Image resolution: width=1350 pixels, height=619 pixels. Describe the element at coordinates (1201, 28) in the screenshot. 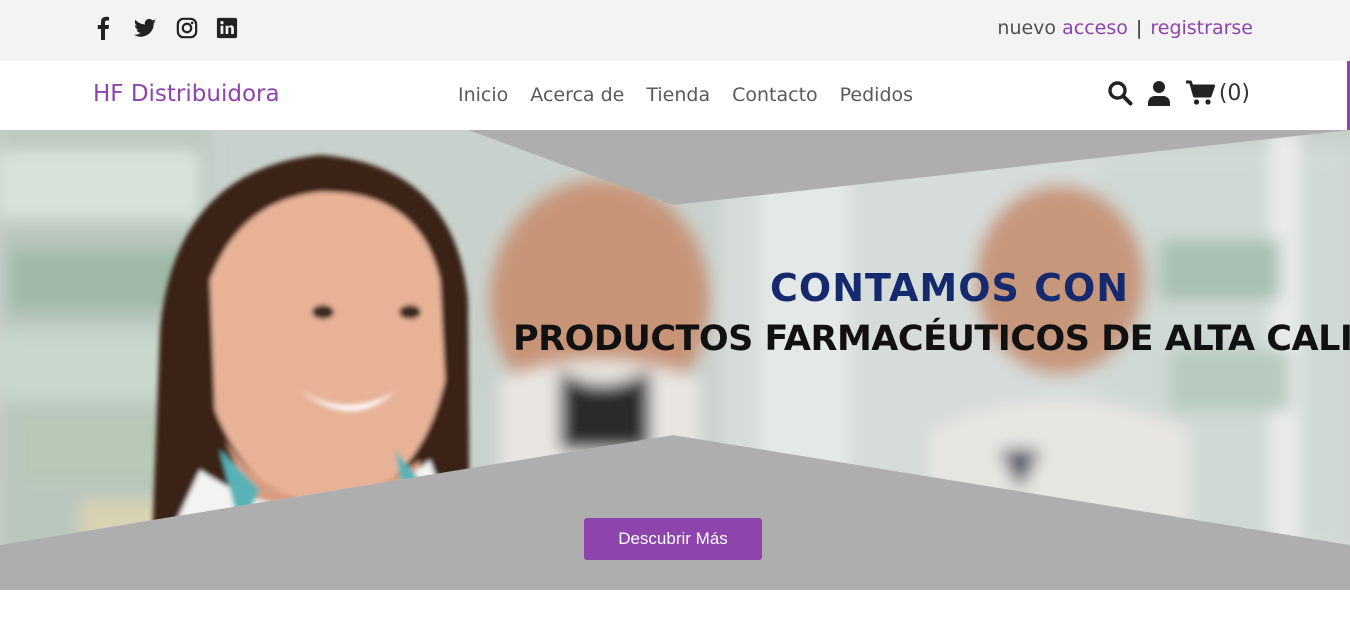

I see `register-link: registrarse` at that location.